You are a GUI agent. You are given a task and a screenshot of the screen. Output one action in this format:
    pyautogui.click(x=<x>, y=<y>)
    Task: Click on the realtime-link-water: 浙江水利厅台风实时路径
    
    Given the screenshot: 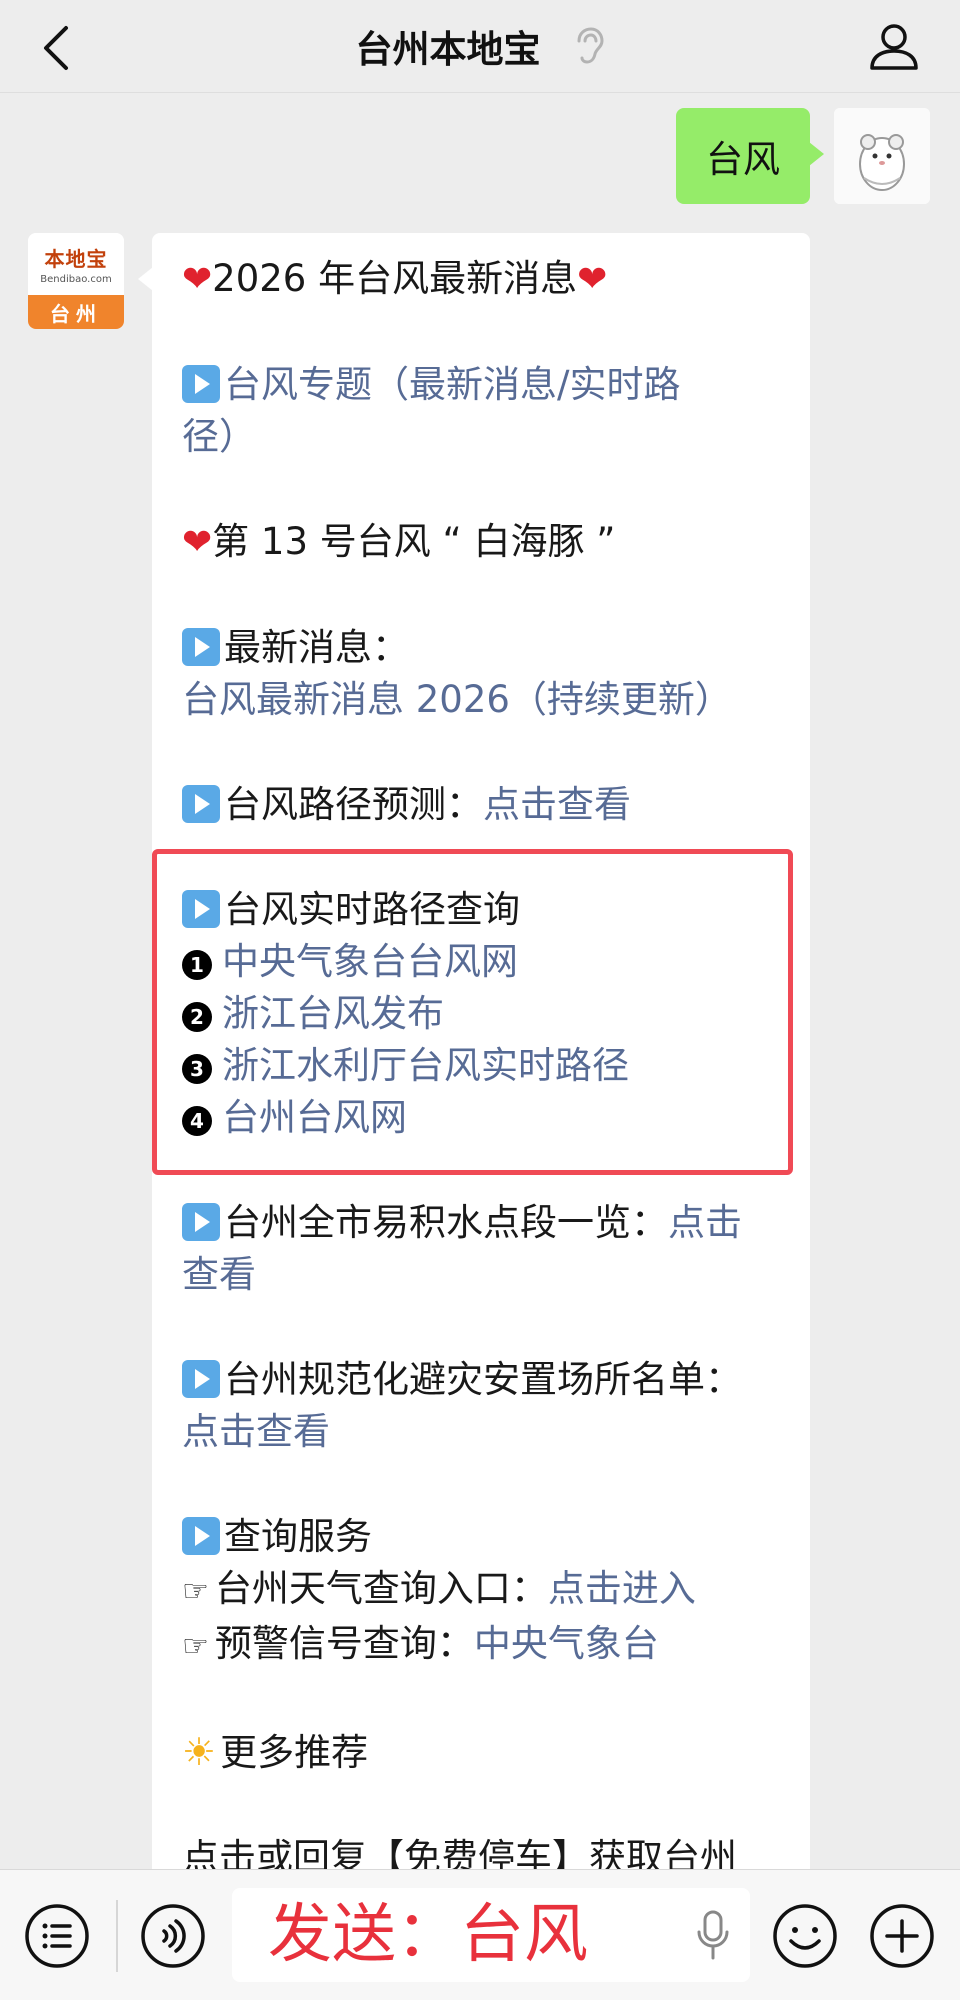 What is the action you would take?
    pyautogui.click(x=425, y=1065)
    